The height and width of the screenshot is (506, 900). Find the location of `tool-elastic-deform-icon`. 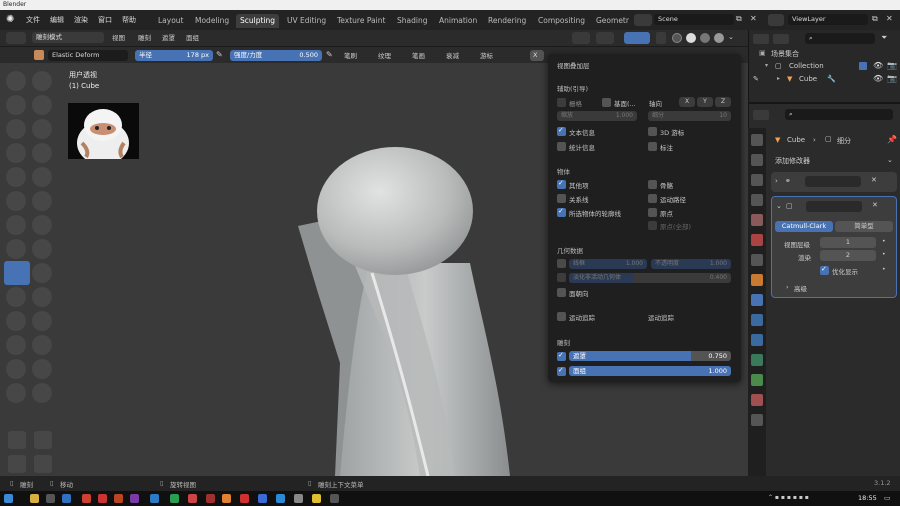

tool-elastic-deform-icon is located at coordinates (17, 273).